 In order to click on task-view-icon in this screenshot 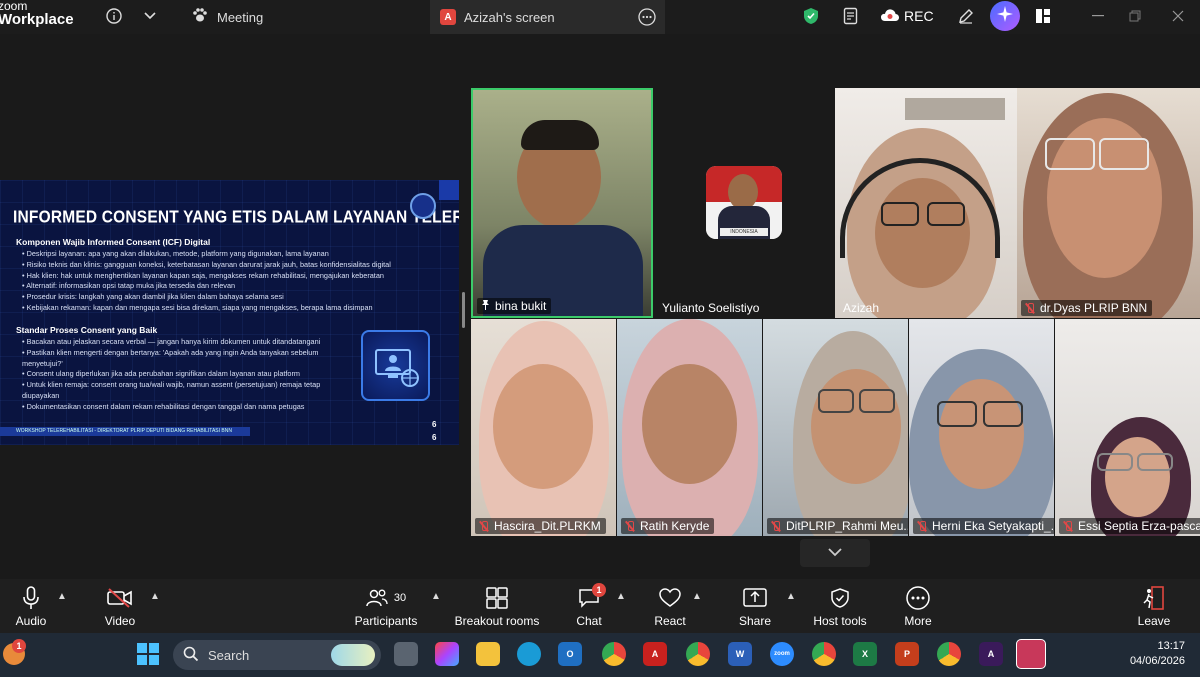, I will do `click(406, 654)`.